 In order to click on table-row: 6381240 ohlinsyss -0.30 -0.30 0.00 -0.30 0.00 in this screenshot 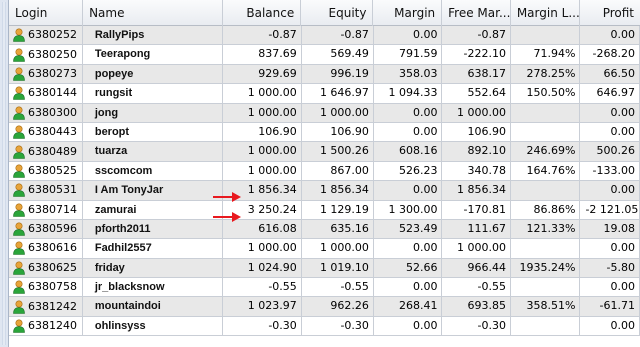, I will do `click(324, 326)`.